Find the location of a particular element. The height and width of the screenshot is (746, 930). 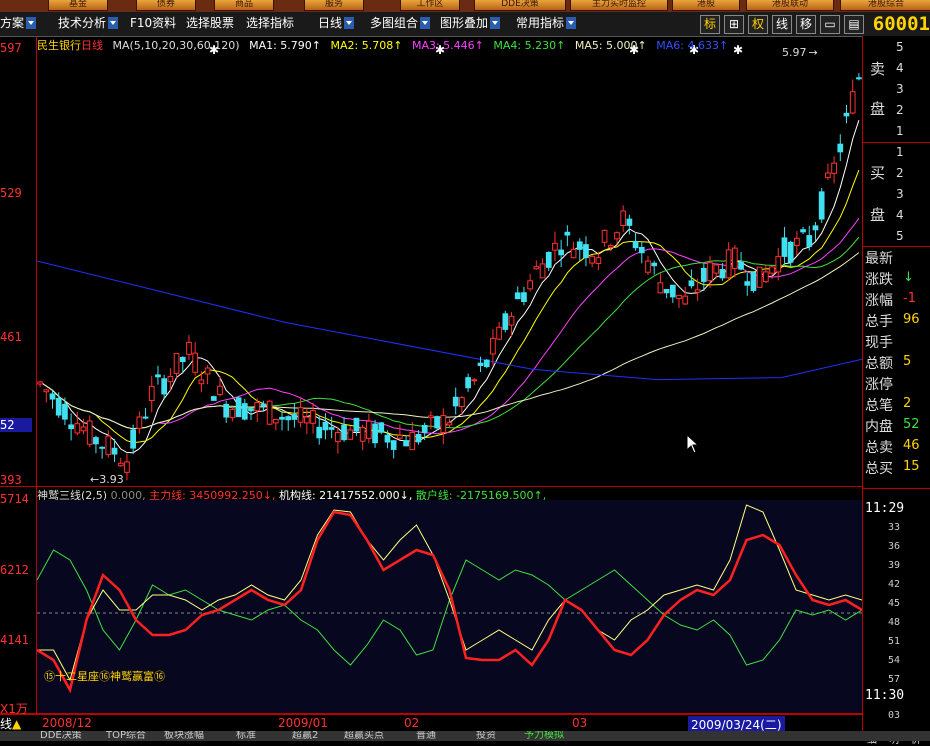

menu-dde: DDE决策 is located at coordinates (520, 5).